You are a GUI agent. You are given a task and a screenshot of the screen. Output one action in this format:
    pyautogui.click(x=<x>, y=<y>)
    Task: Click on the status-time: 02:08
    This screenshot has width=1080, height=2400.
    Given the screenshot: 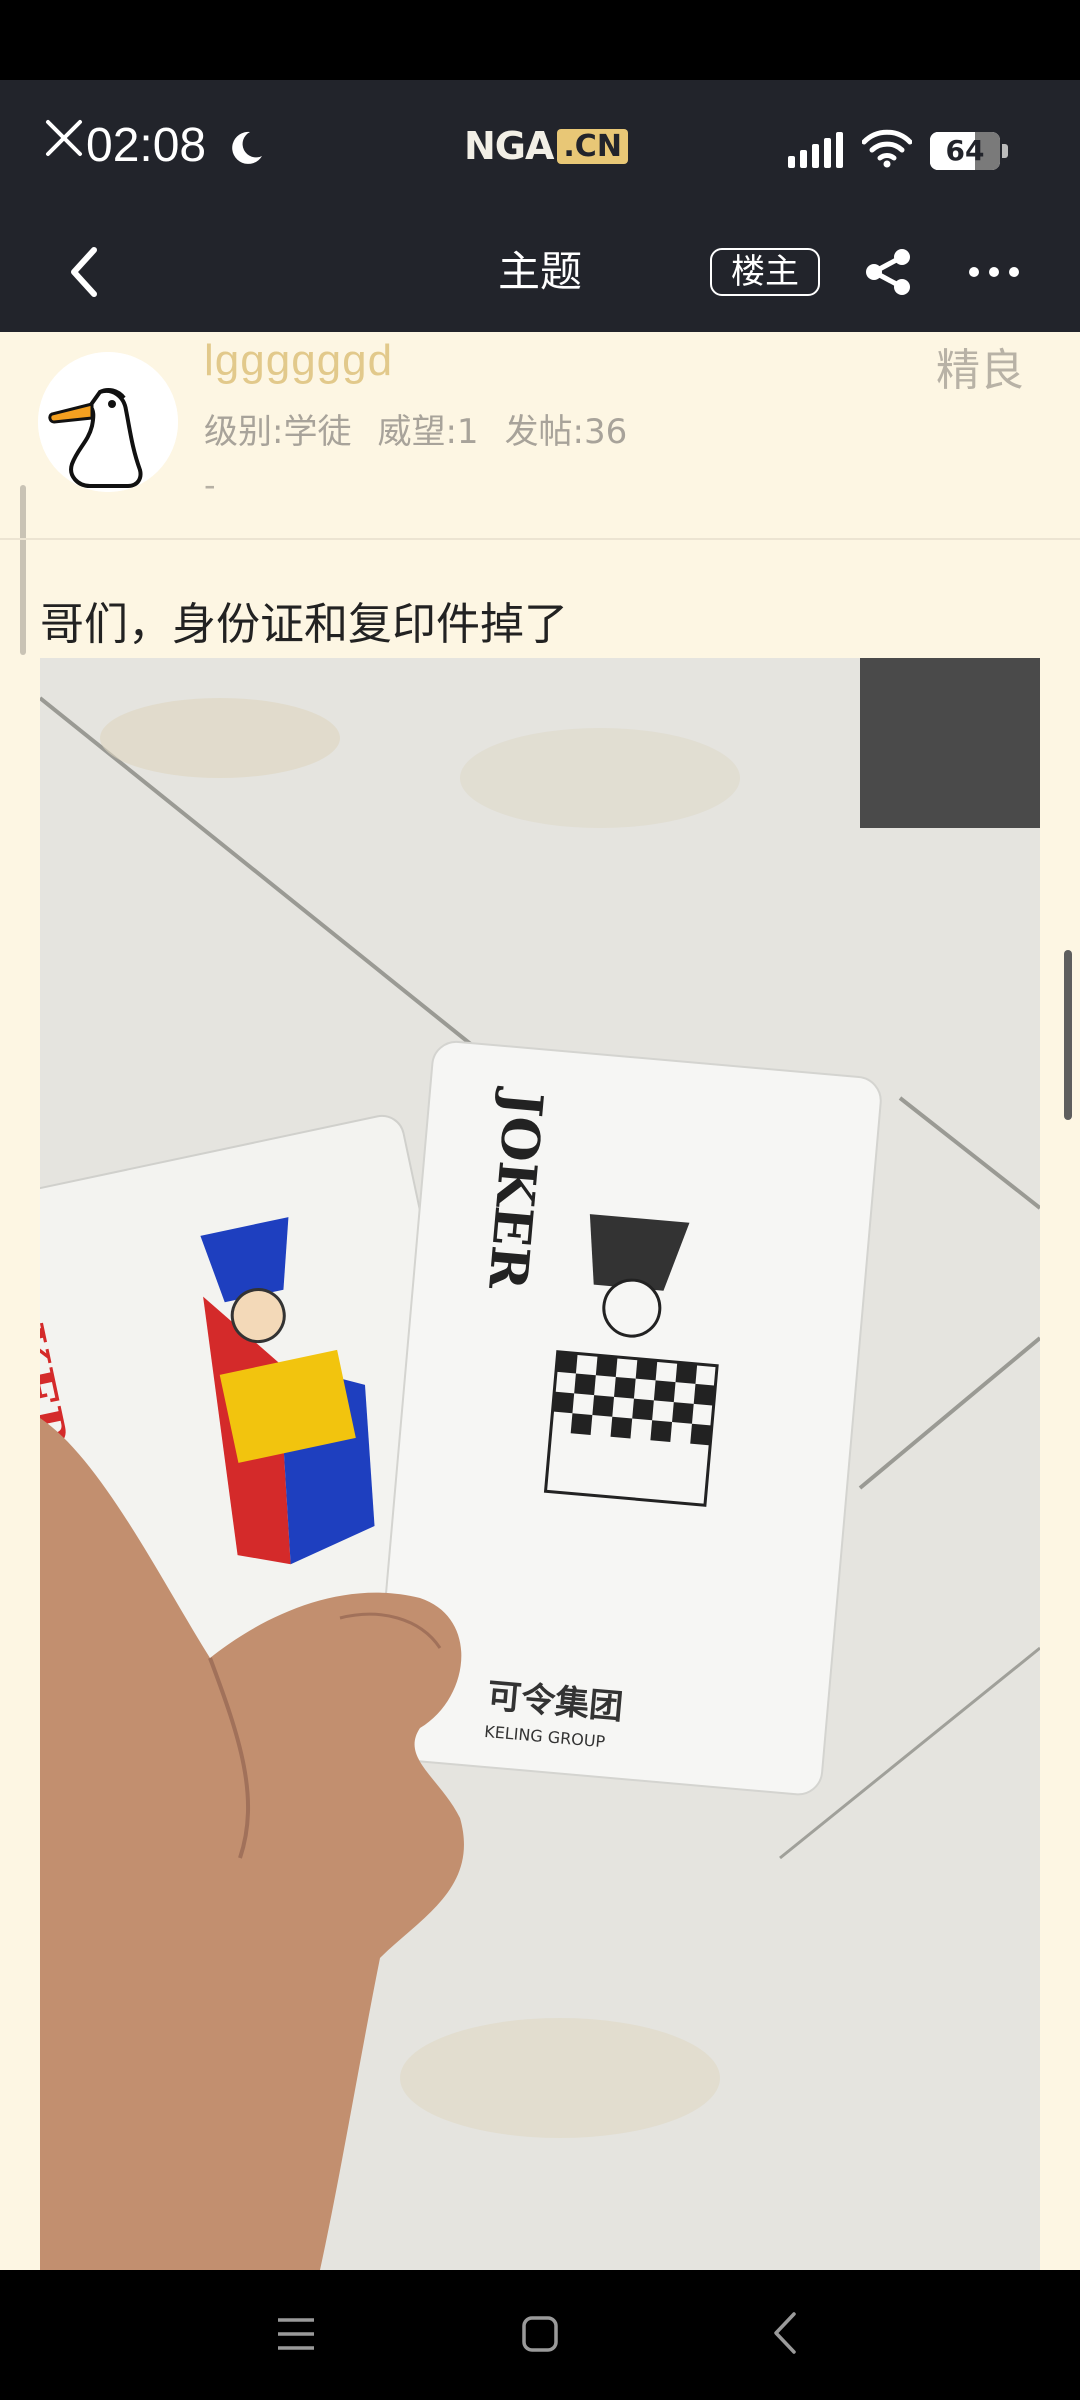 What is the action you would take?
    pyautogui.click(x=146, y=145)
    